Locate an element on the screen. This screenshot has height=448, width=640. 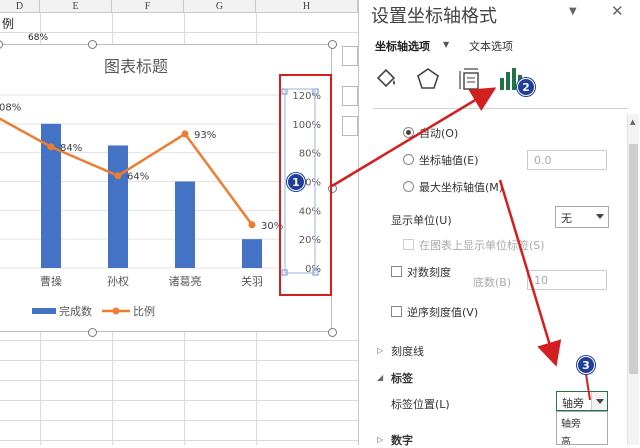
size-properties-icon is located at coordinates (470, 79).